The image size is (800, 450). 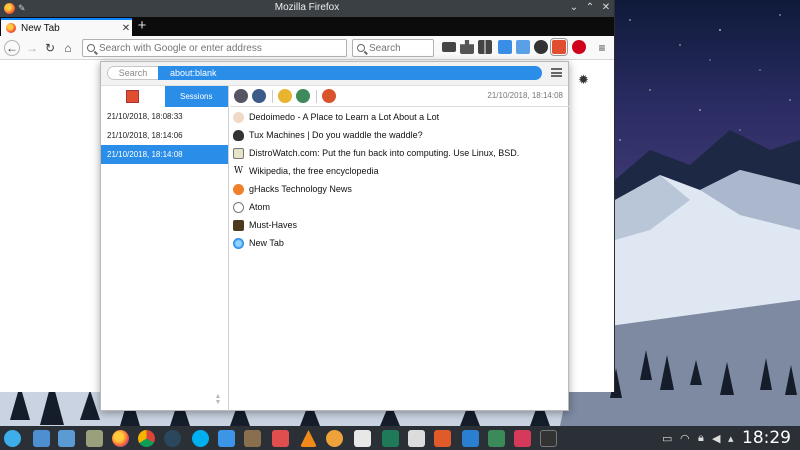 What do you see at coordinates (766, 438) in the screenshot?
I see `clock: 18:29` at bounding box center [766, 438].